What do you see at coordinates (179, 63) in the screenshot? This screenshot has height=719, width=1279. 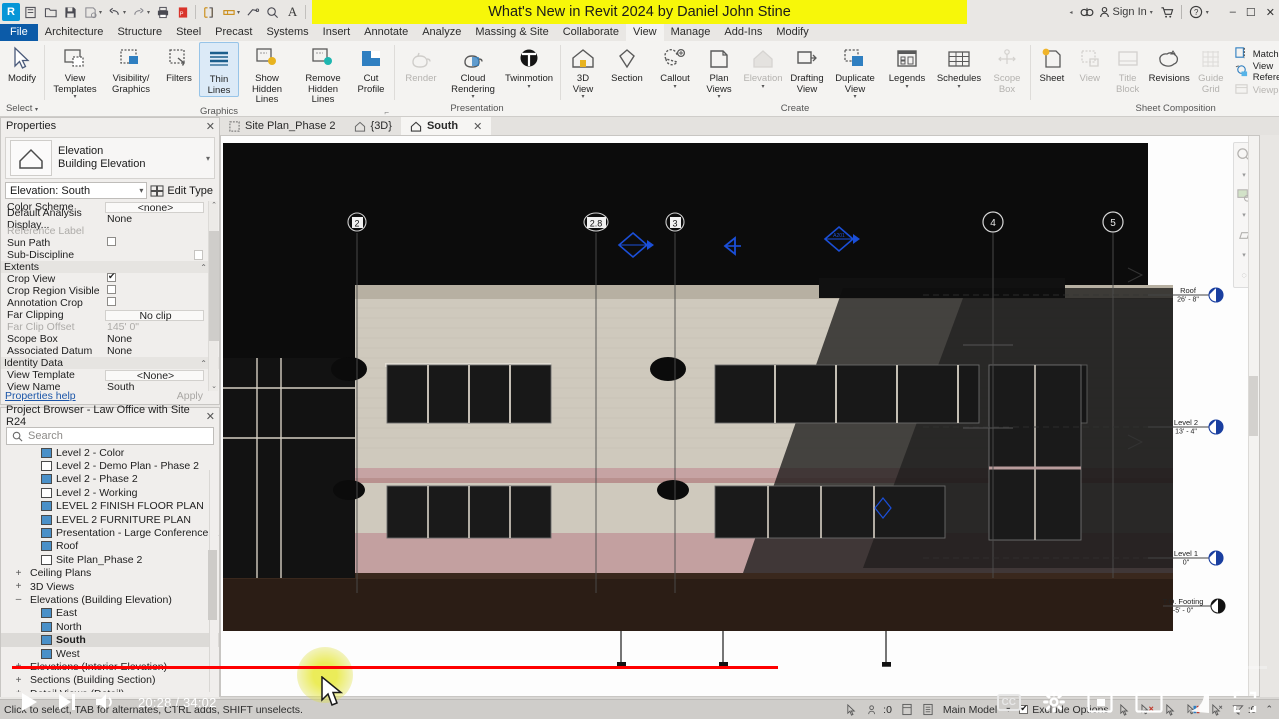 I see `filters-button: Filters` at bounding box center [179, 63].